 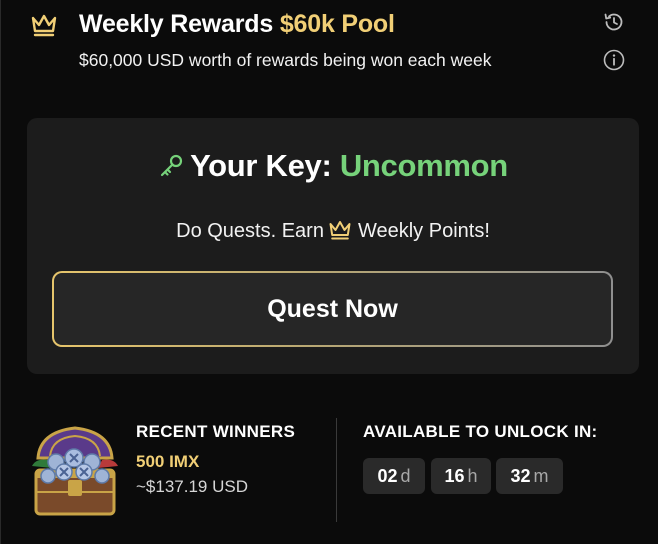 What do you see at coordinates (261, 165) in the screenshot?
I see `key-label: Your Key:` at bounding box center [261, 165].